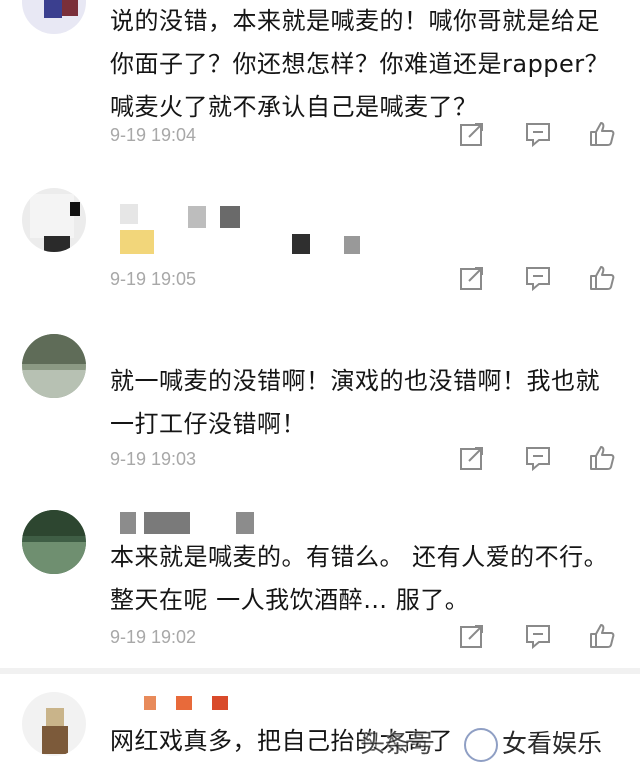 This screenshot has height=768, width=640. What do you see at coordinates (355, 402) in the screenshot?
I see `comment-text: 就一喊麦的没错啊！演戏的也没错啊！我也就一打工仔没错啊！` at bounding box center [355, 402].